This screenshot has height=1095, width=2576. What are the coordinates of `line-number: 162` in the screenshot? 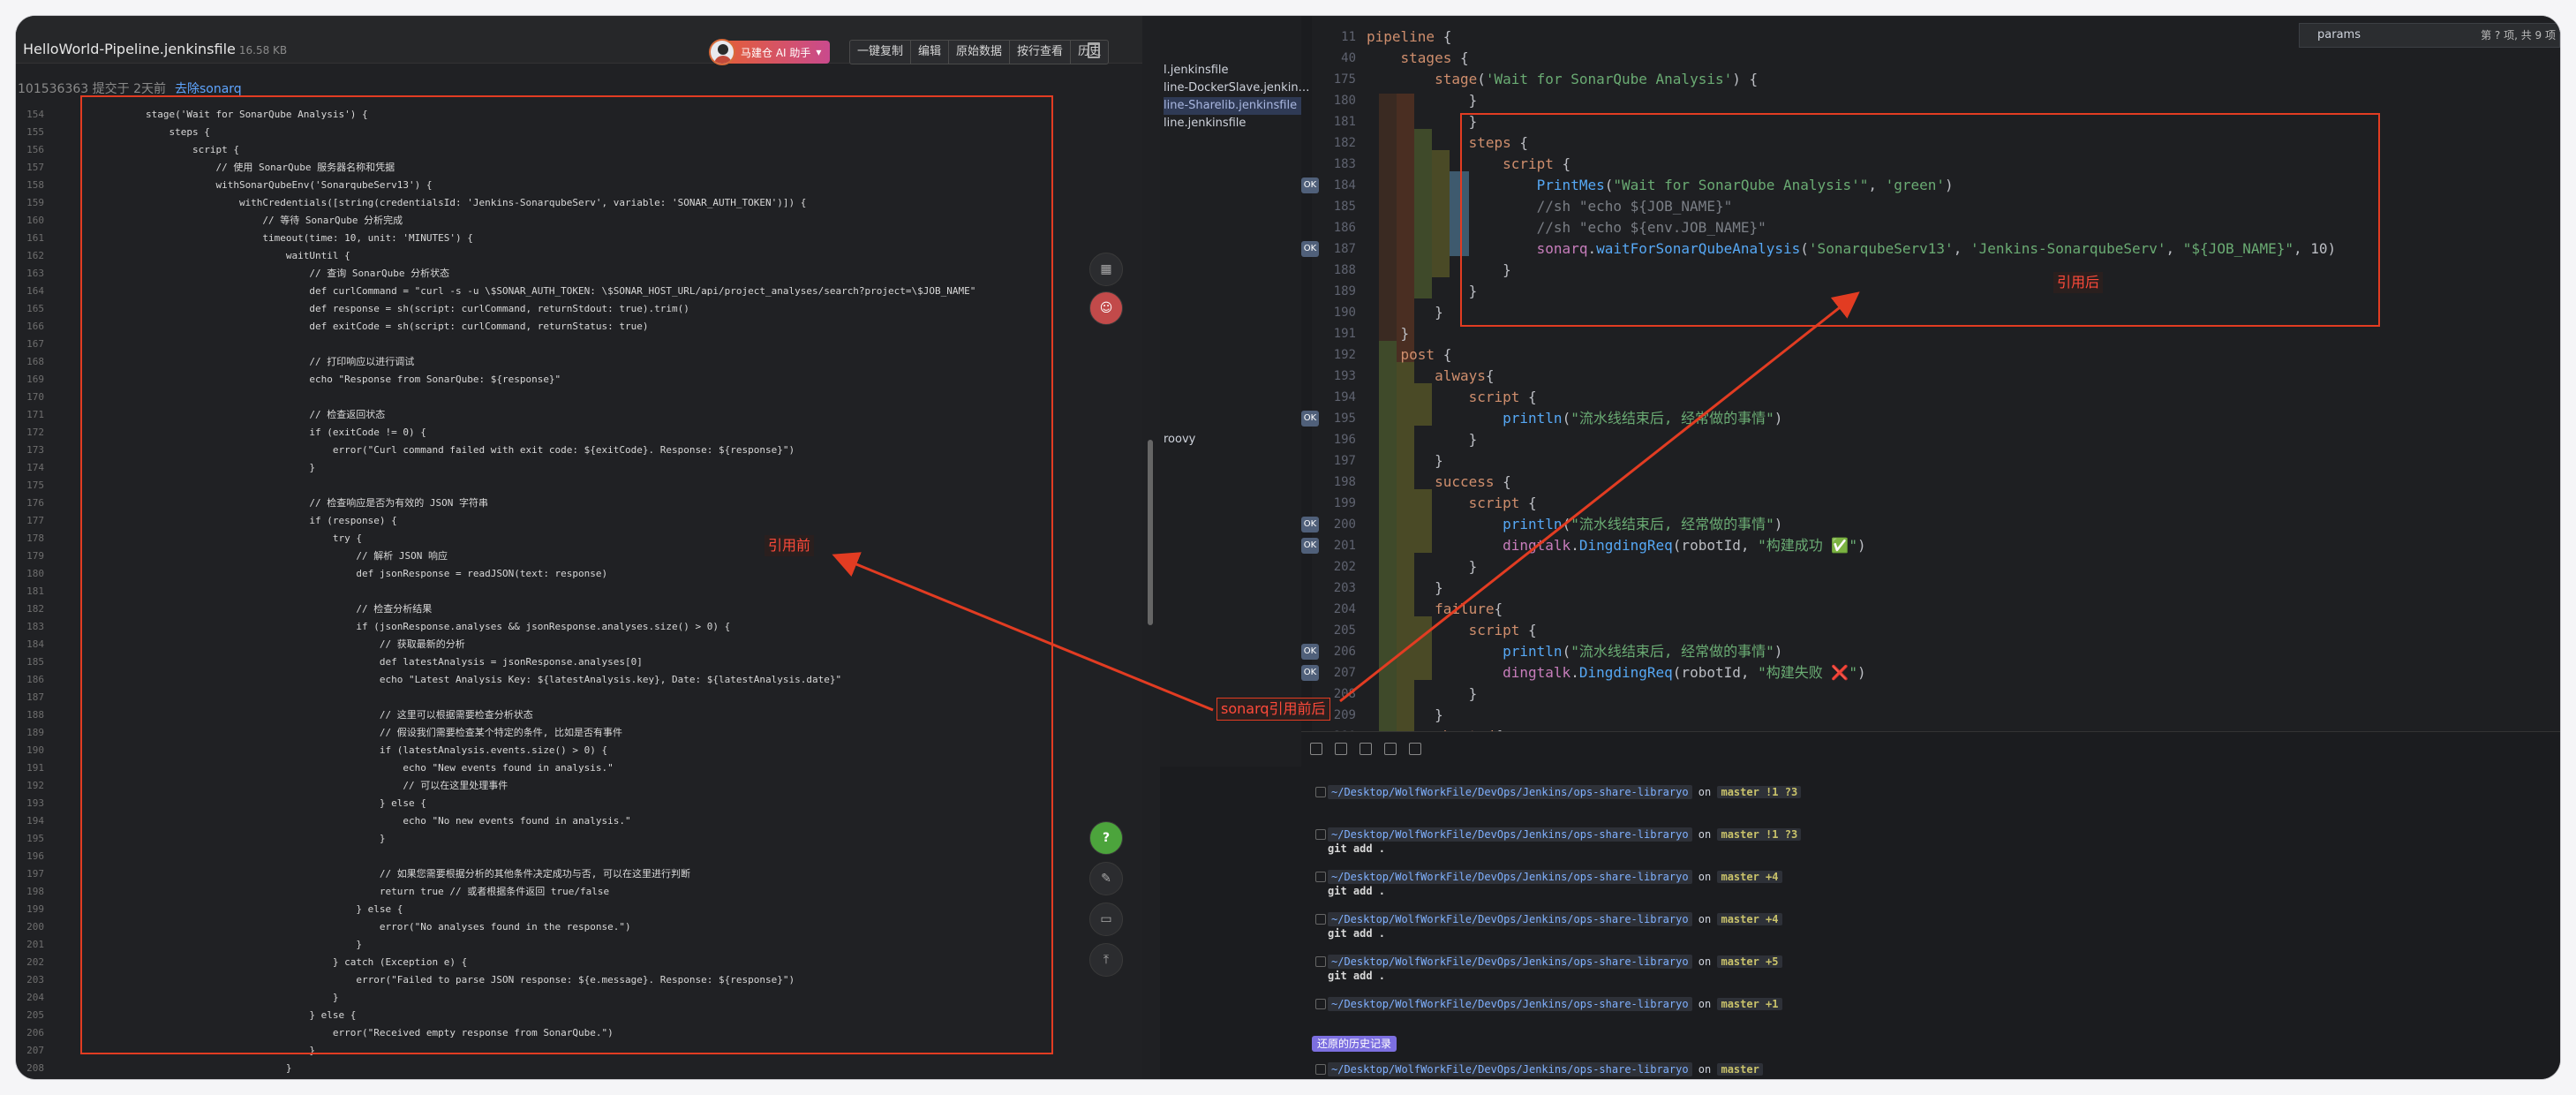 It's located at (35, 255).